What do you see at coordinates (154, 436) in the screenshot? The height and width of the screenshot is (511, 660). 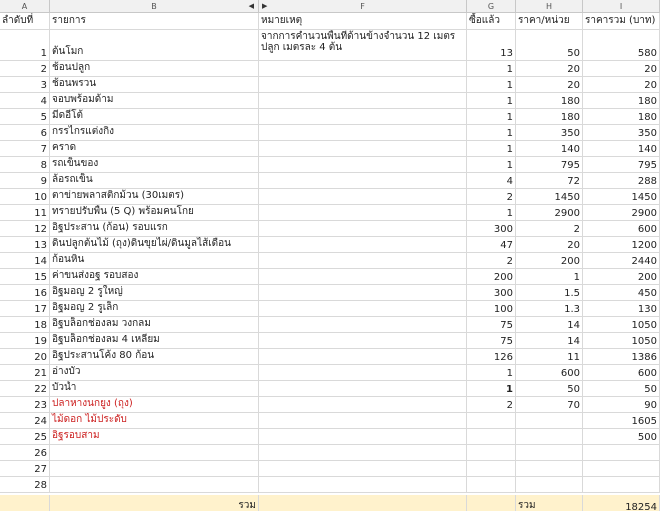 I see `item-name-cell: อิฐรอบสาม` at bounding box center [154, 436].